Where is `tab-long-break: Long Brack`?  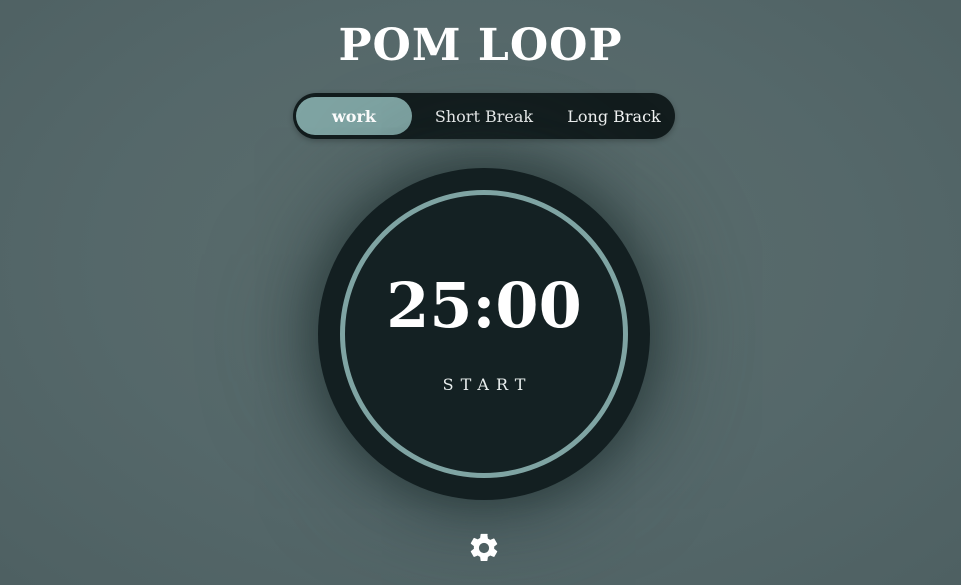 tab-long-break: Long Brack is located at coordinates (614, 116).